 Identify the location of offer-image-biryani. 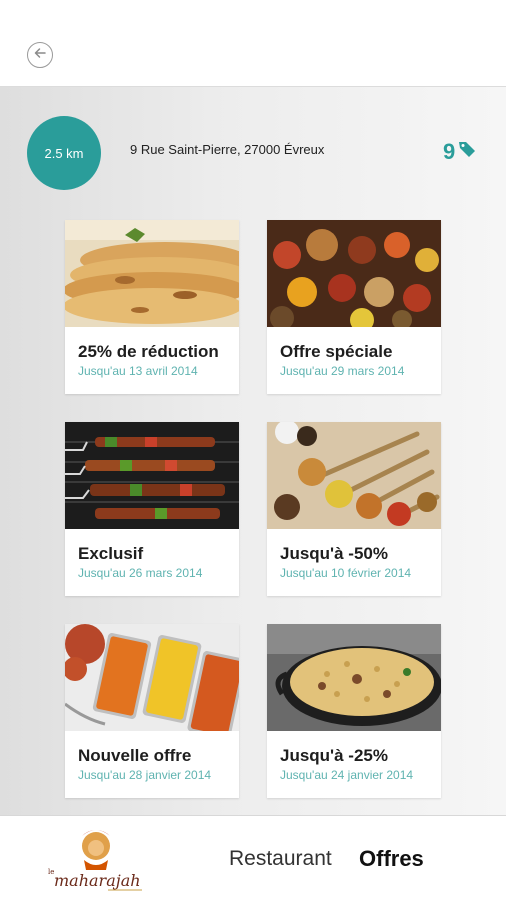
(354, 677).